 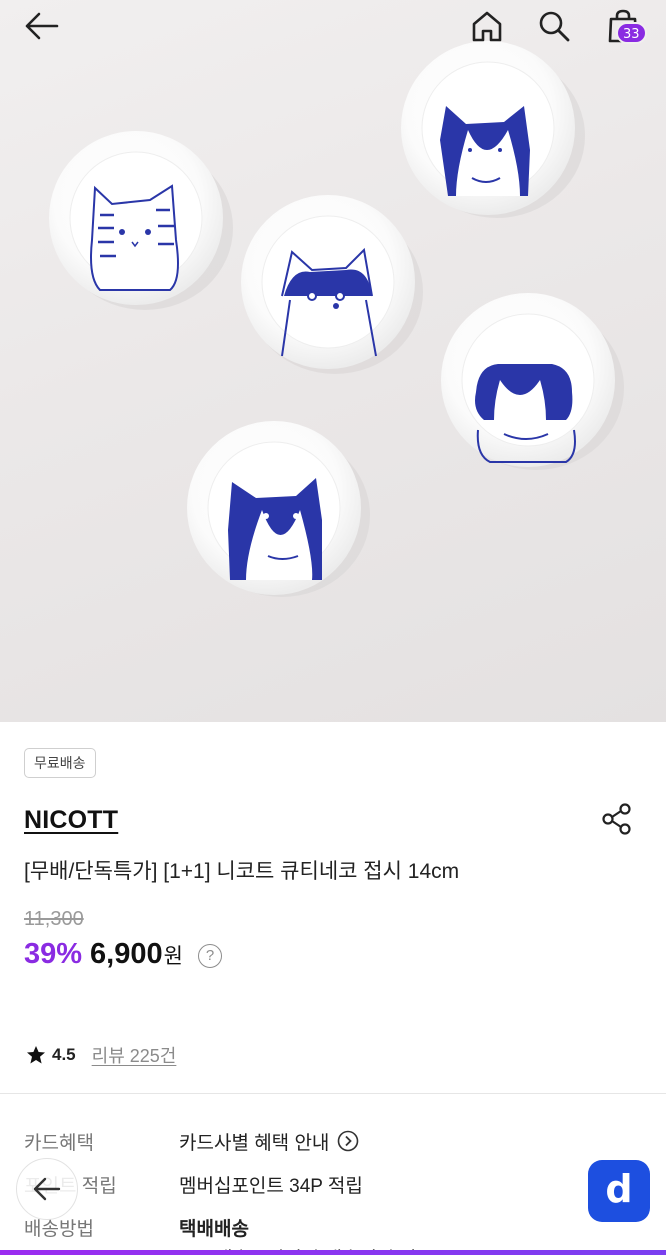 I want to click on info-label: 카드혜택, so click(x=59, y=1143).